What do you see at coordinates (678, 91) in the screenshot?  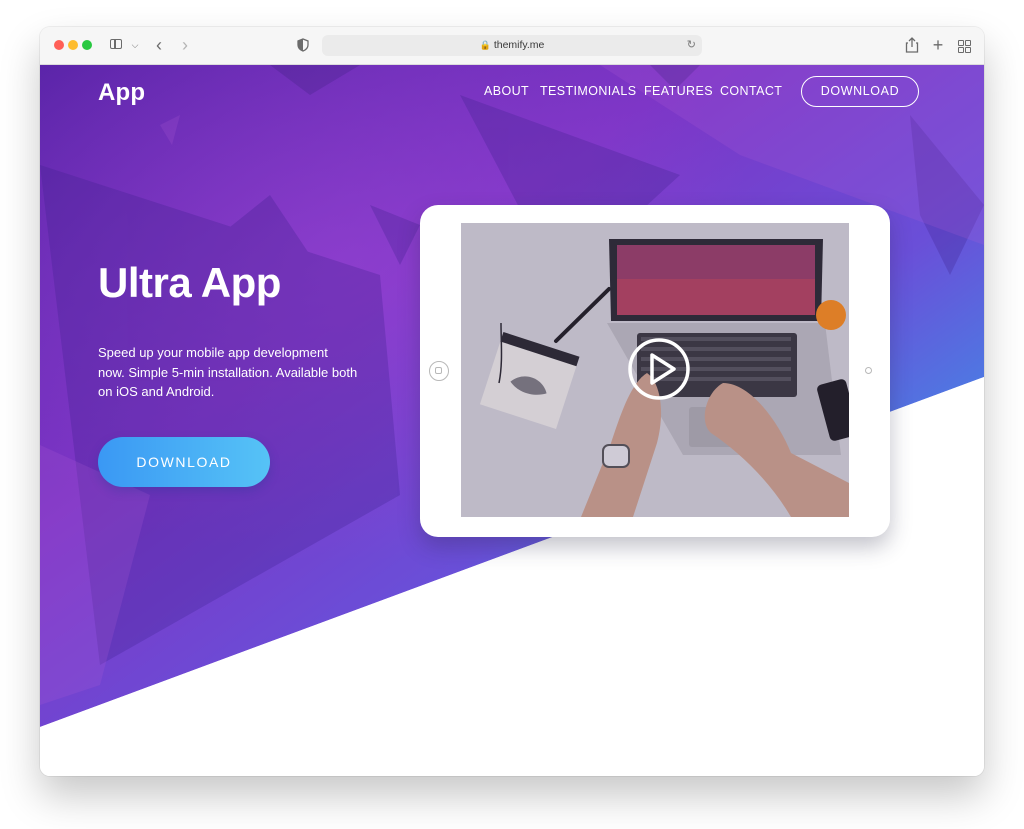 I see `nav-link-features: FEATURES` at bounding box center [678, 91].